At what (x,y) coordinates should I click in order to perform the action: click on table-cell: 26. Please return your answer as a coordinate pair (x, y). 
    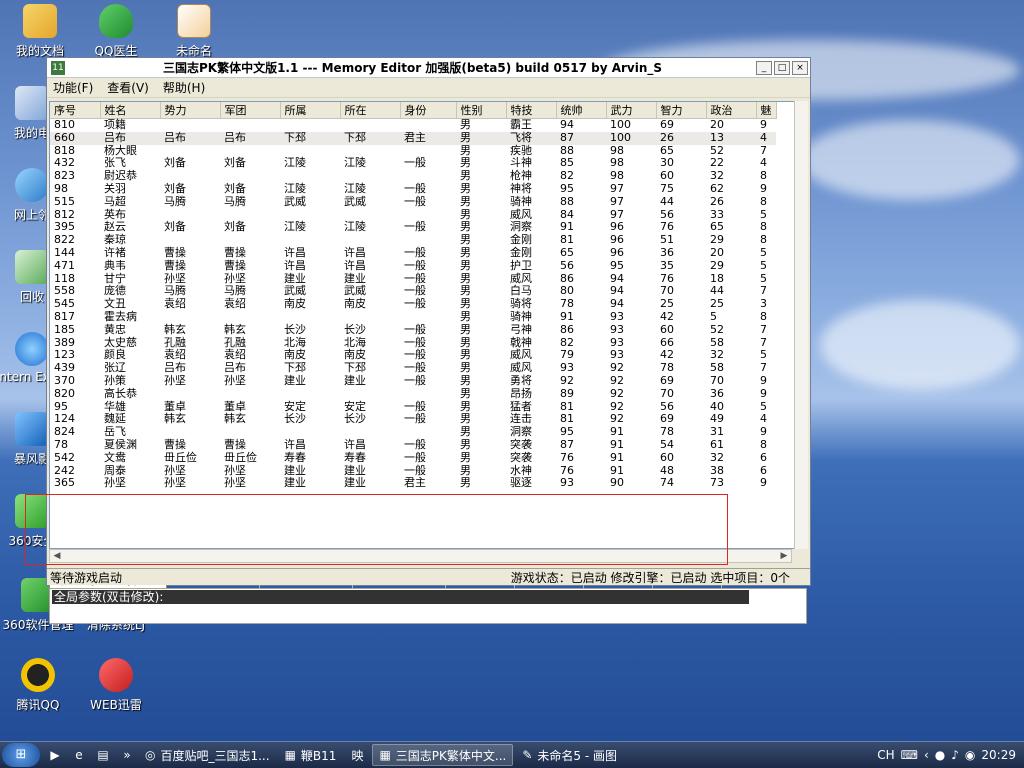
    Looking at the image, I should click on (717, 201).